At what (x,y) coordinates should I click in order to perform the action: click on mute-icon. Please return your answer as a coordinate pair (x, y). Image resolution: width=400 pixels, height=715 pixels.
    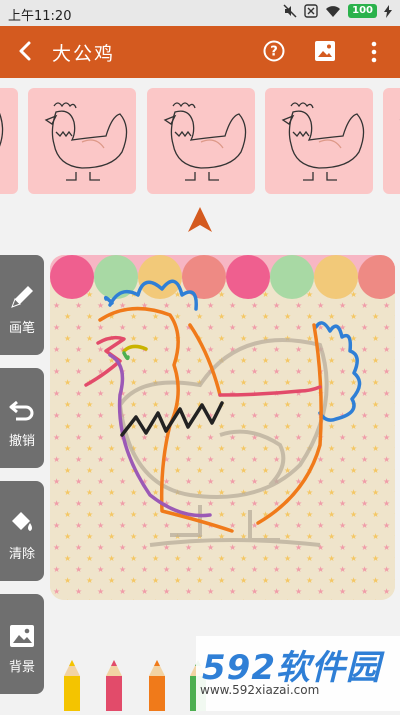
    Looking at the image, I should click on (290, 11).